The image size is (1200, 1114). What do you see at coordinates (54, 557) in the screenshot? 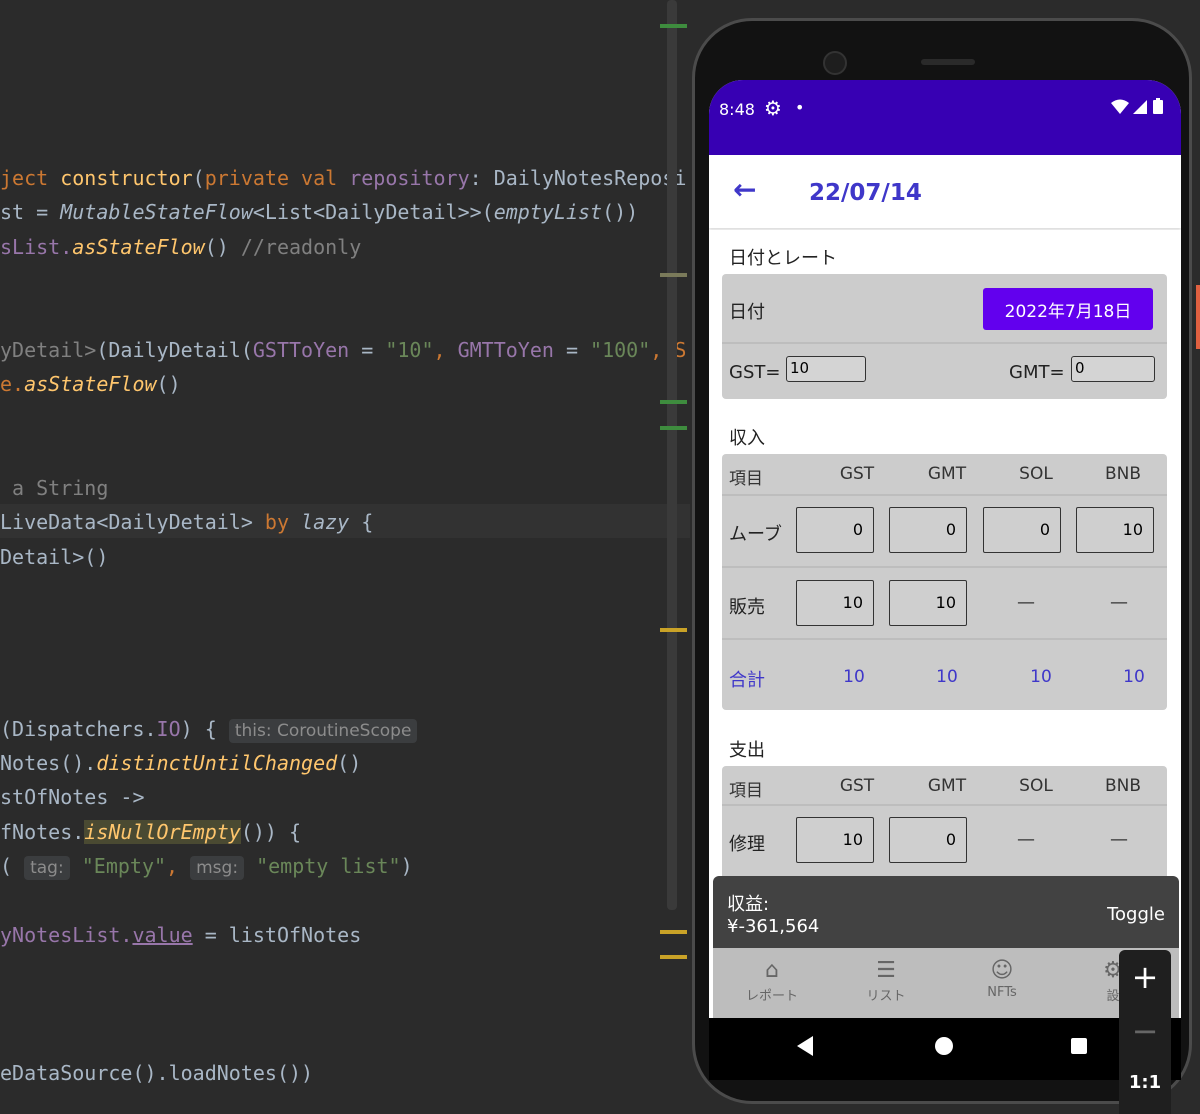
I see `code-line: Detail>()` at bounding box center [54, 557].